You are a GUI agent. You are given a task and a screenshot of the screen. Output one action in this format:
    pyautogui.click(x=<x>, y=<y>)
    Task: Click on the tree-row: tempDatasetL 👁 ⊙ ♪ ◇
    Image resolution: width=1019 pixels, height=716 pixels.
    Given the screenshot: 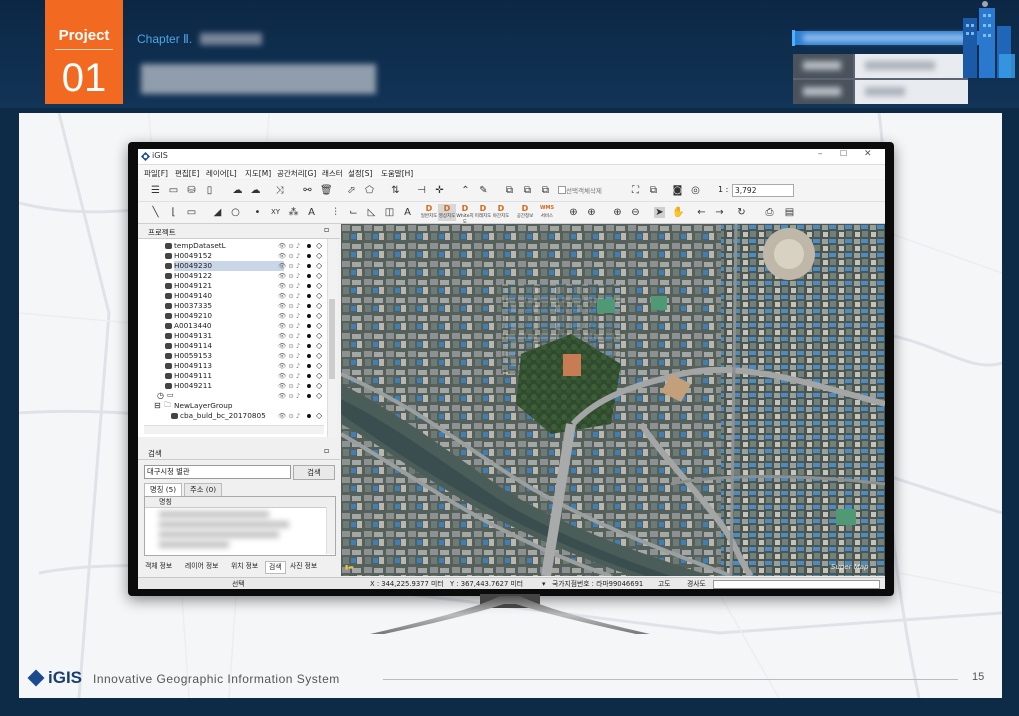 What is the action you would take?
    pyautogui.click(x=232, y=246)
    